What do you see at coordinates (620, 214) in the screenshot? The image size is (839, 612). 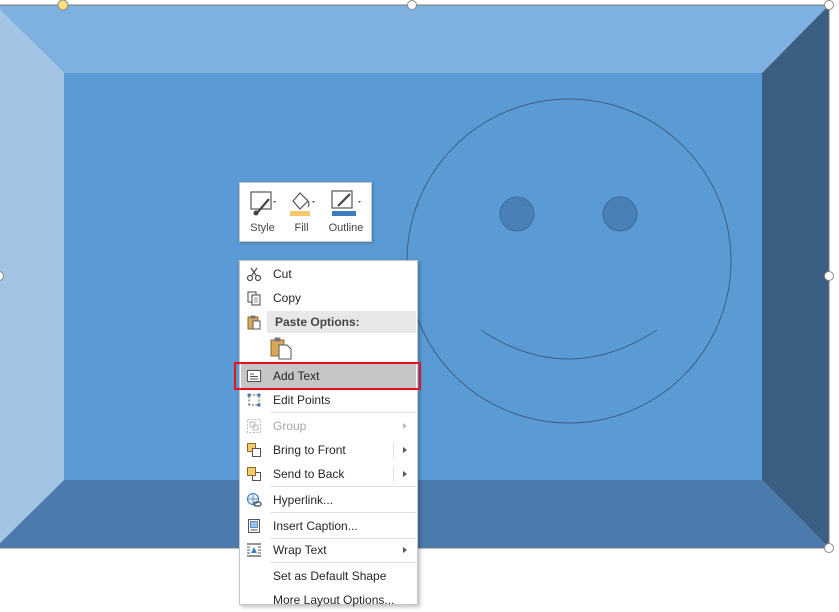 I see `smiley-right-eye` at bounding box center [620, 214].